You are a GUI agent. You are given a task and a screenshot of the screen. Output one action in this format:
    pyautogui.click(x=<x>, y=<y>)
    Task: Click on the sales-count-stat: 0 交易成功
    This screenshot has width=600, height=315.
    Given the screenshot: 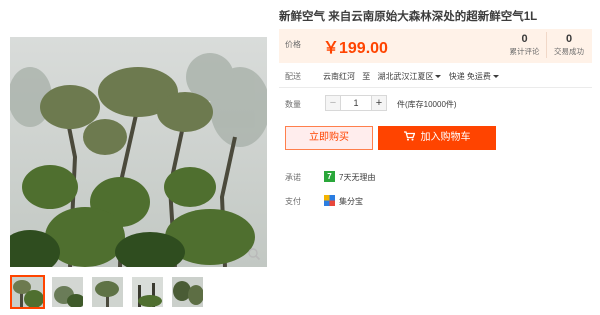 What is the action you would take?
    pyautogui.click(x=569, y=45)
    